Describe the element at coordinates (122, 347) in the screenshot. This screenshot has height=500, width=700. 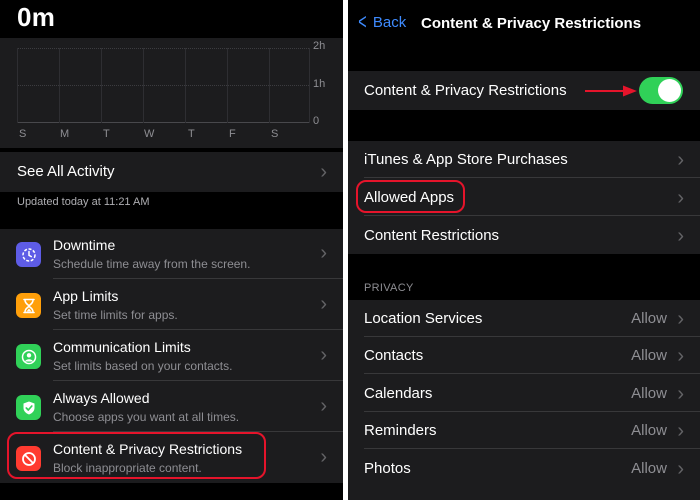
I see `setting-title: Communication Limits` at that location.